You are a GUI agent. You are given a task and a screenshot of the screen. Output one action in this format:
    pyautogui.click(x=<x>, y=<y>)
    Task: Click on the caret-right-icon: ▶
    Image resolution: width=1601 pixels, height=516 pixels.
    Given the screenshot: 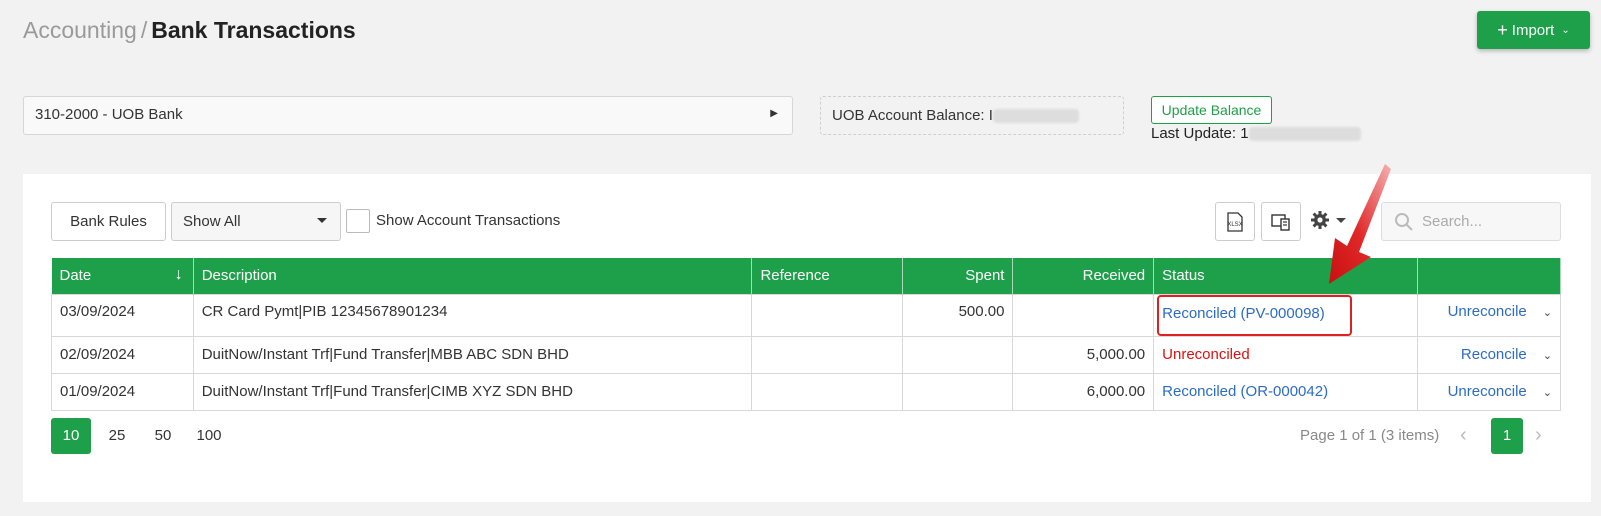 What is the action you would take?
    pyautogui.click(x=774, y=113)
    